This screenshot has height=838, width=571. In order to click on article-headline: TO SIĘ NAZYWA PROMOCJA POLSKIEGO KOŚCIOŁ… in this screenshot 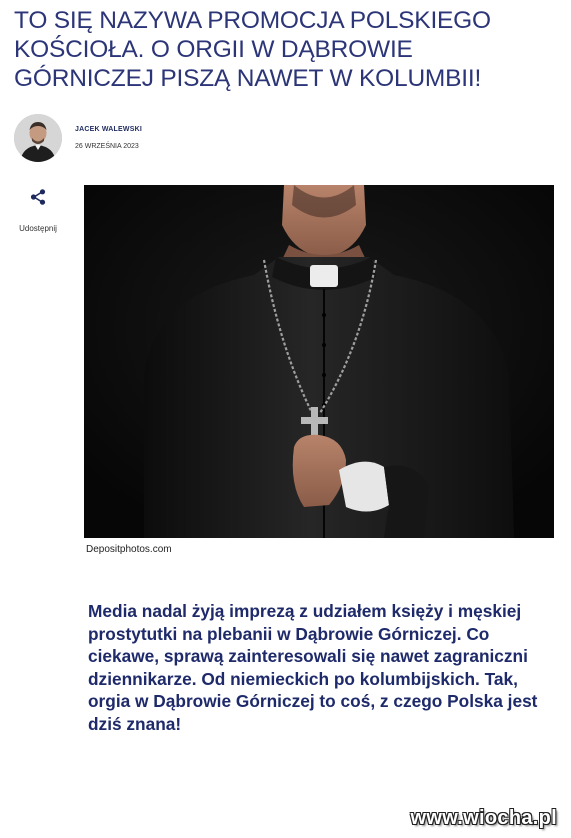, I will do `click(252, 49)`.